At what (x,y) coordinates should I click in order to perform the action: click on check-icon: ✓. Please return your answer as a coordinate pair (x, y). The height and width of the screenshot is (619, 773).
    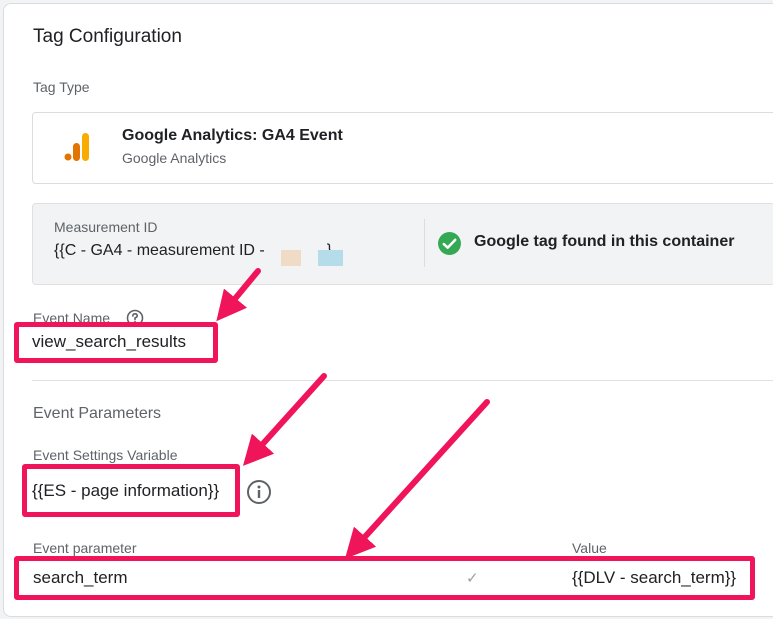
    Looking at the image, I should click on (472, 578).